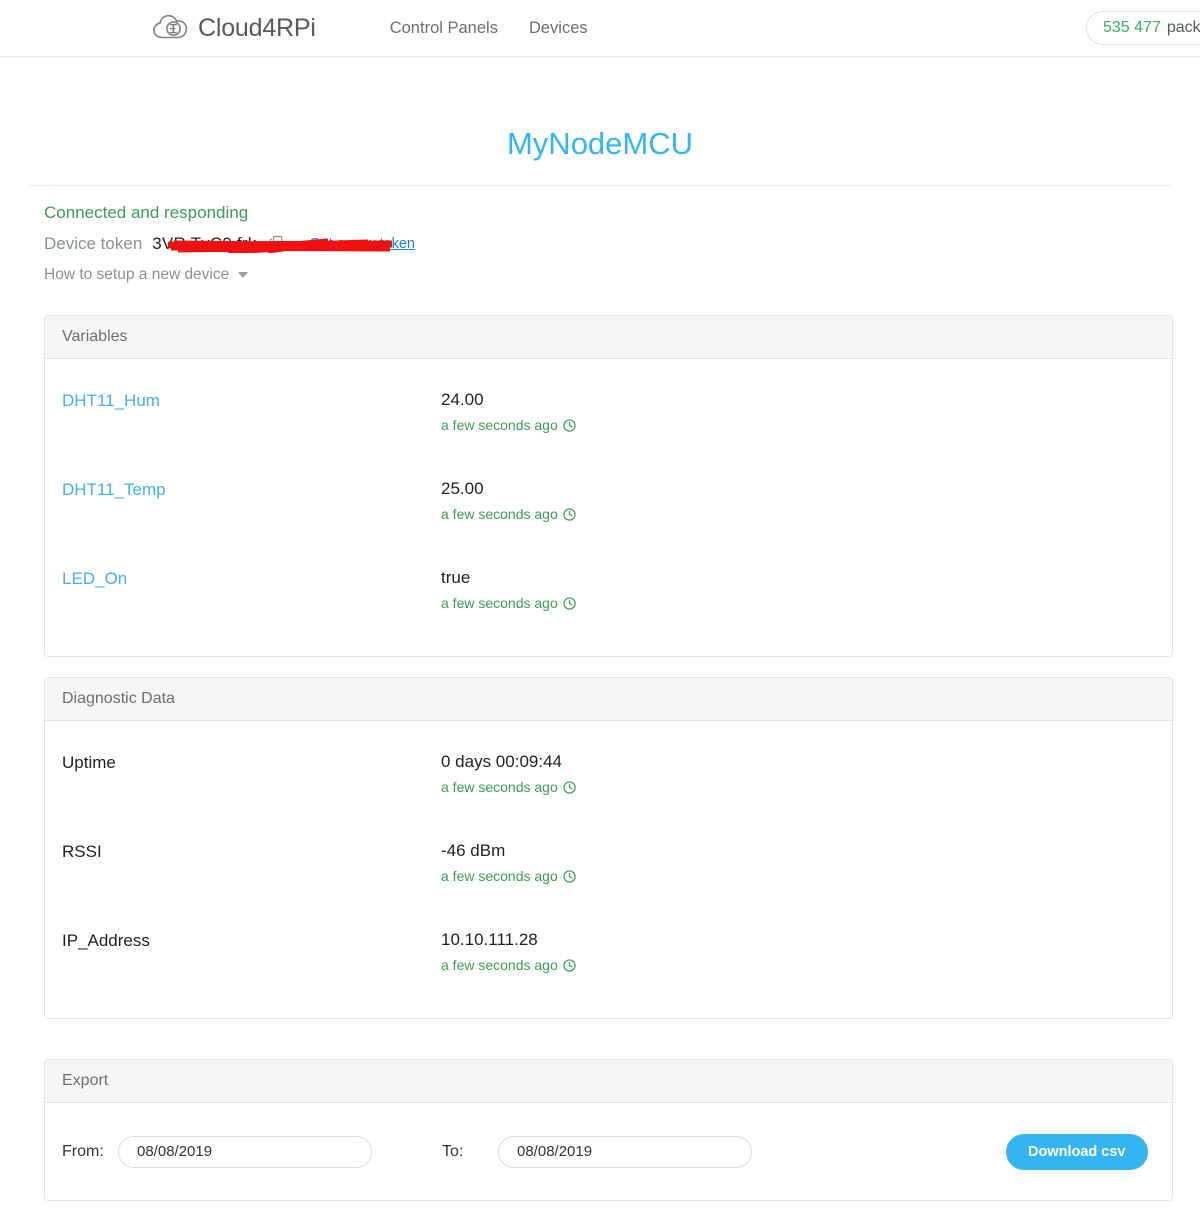 The width and height of the screenshot is (1200, 1211). Describe the element at coordinates (462, 488) in the screenshot. I see `variable-value: 25.00` at that location.